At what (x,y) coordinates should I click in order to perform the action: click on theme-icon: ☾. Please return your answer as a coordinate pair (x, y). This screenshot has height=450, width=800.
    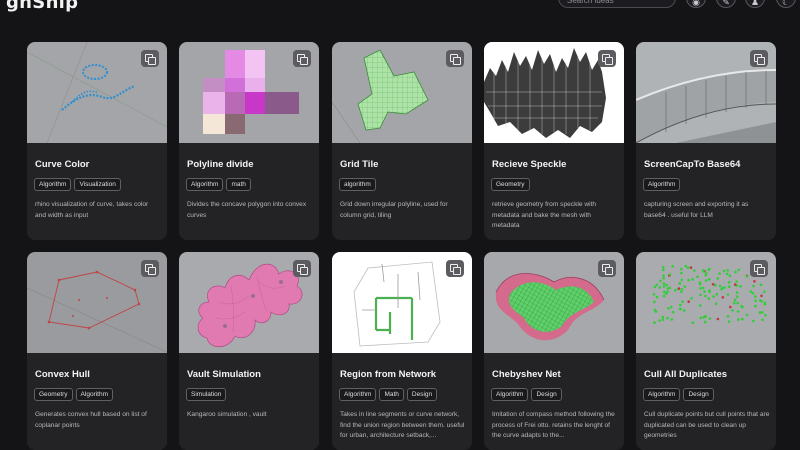
    Looking at the image, I should click on (786, 3).